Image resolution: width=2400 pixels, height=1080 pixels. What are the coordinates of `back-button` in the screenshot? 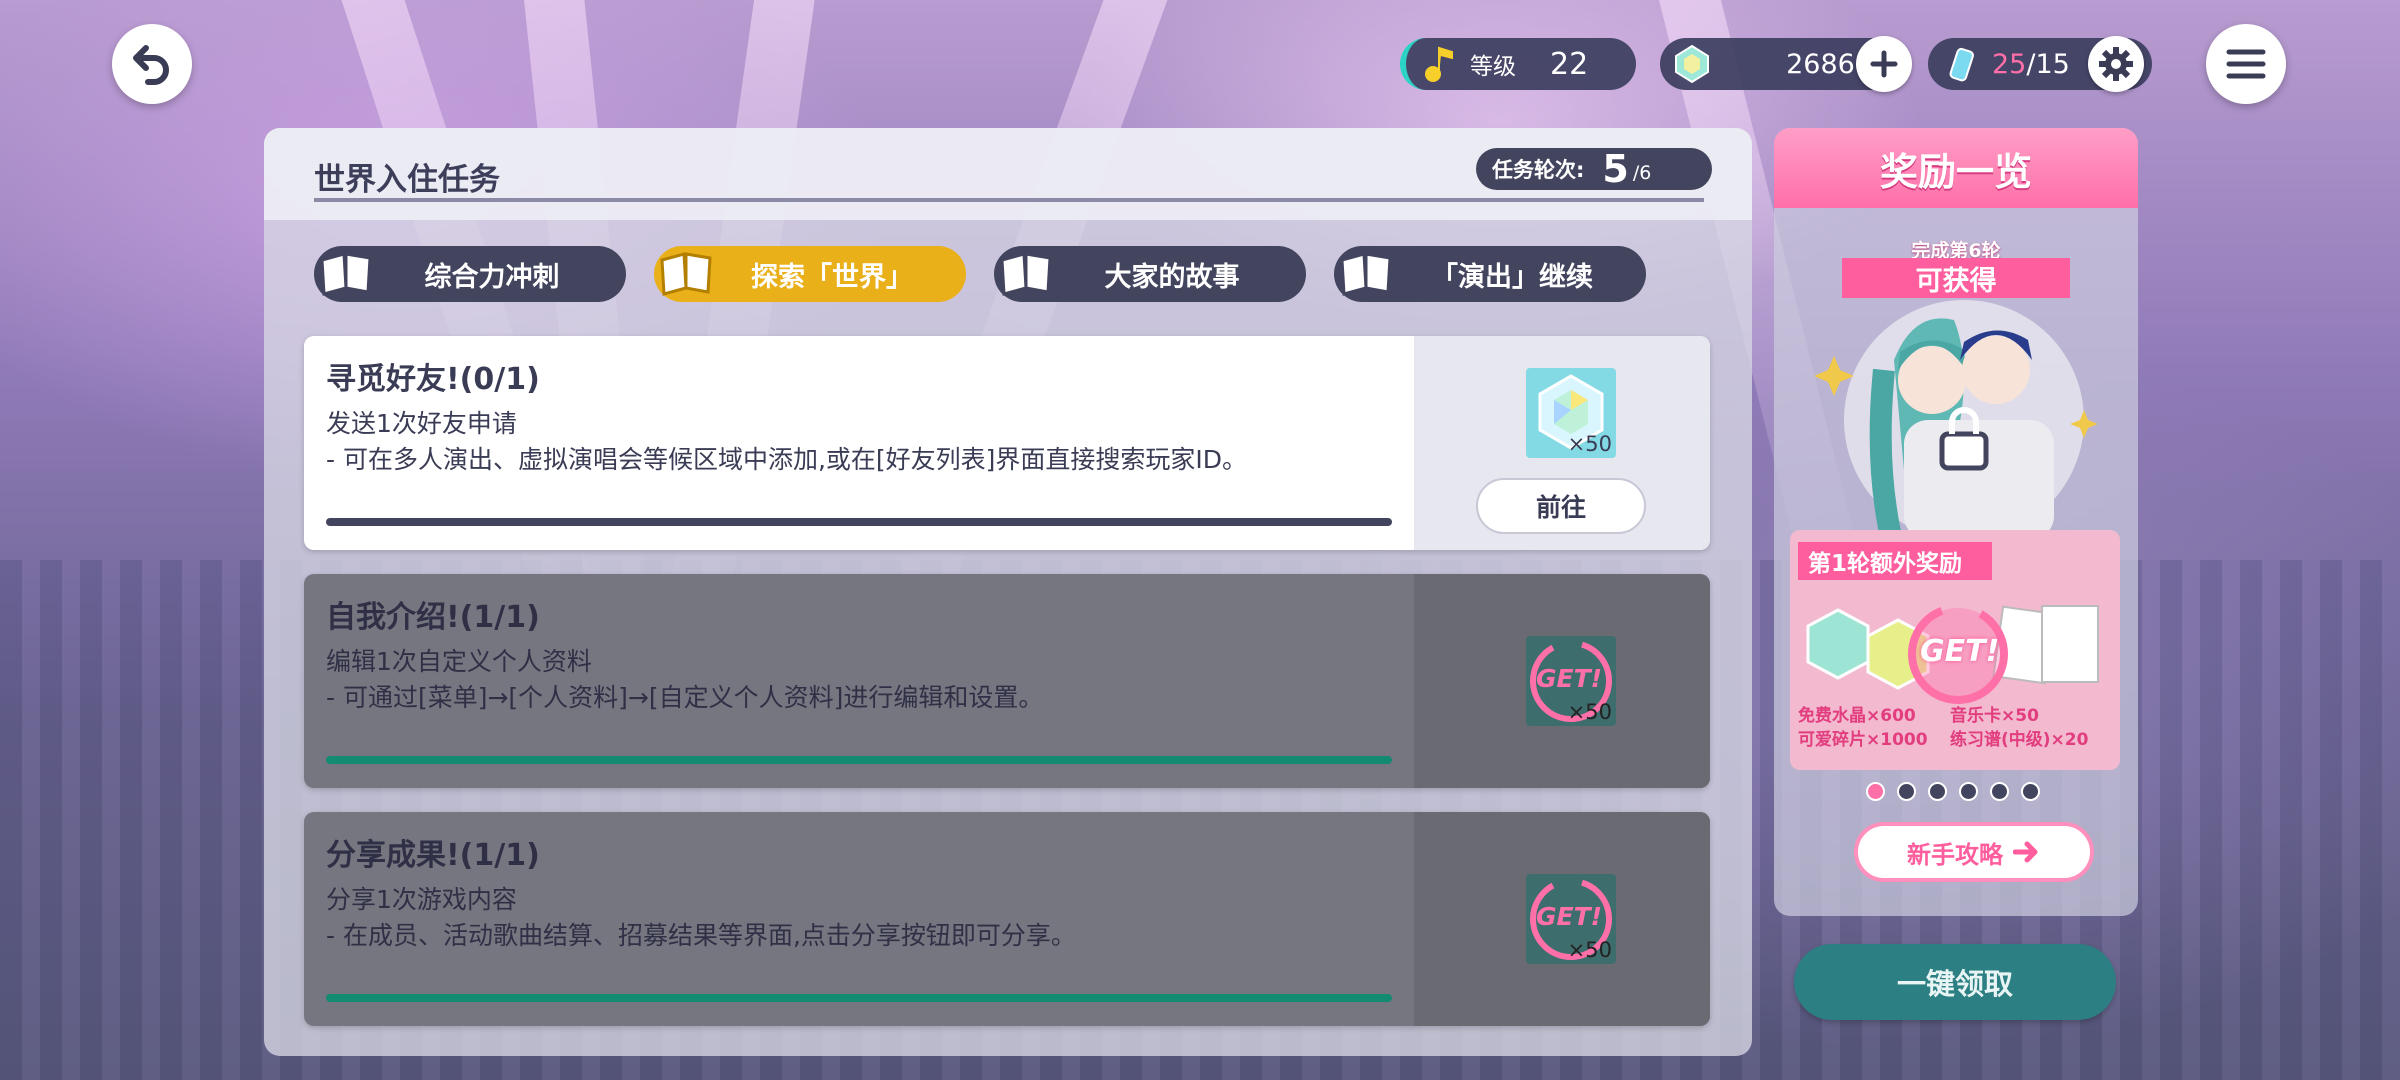 It's located at (152, 64).